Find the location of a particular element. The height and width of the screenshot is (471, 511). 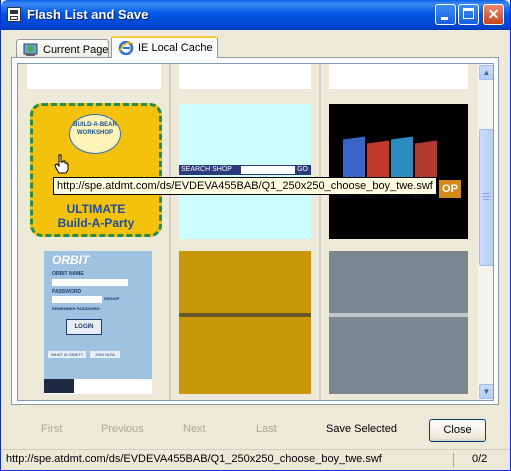

searchshop-input is located at coordinates (268, 170).